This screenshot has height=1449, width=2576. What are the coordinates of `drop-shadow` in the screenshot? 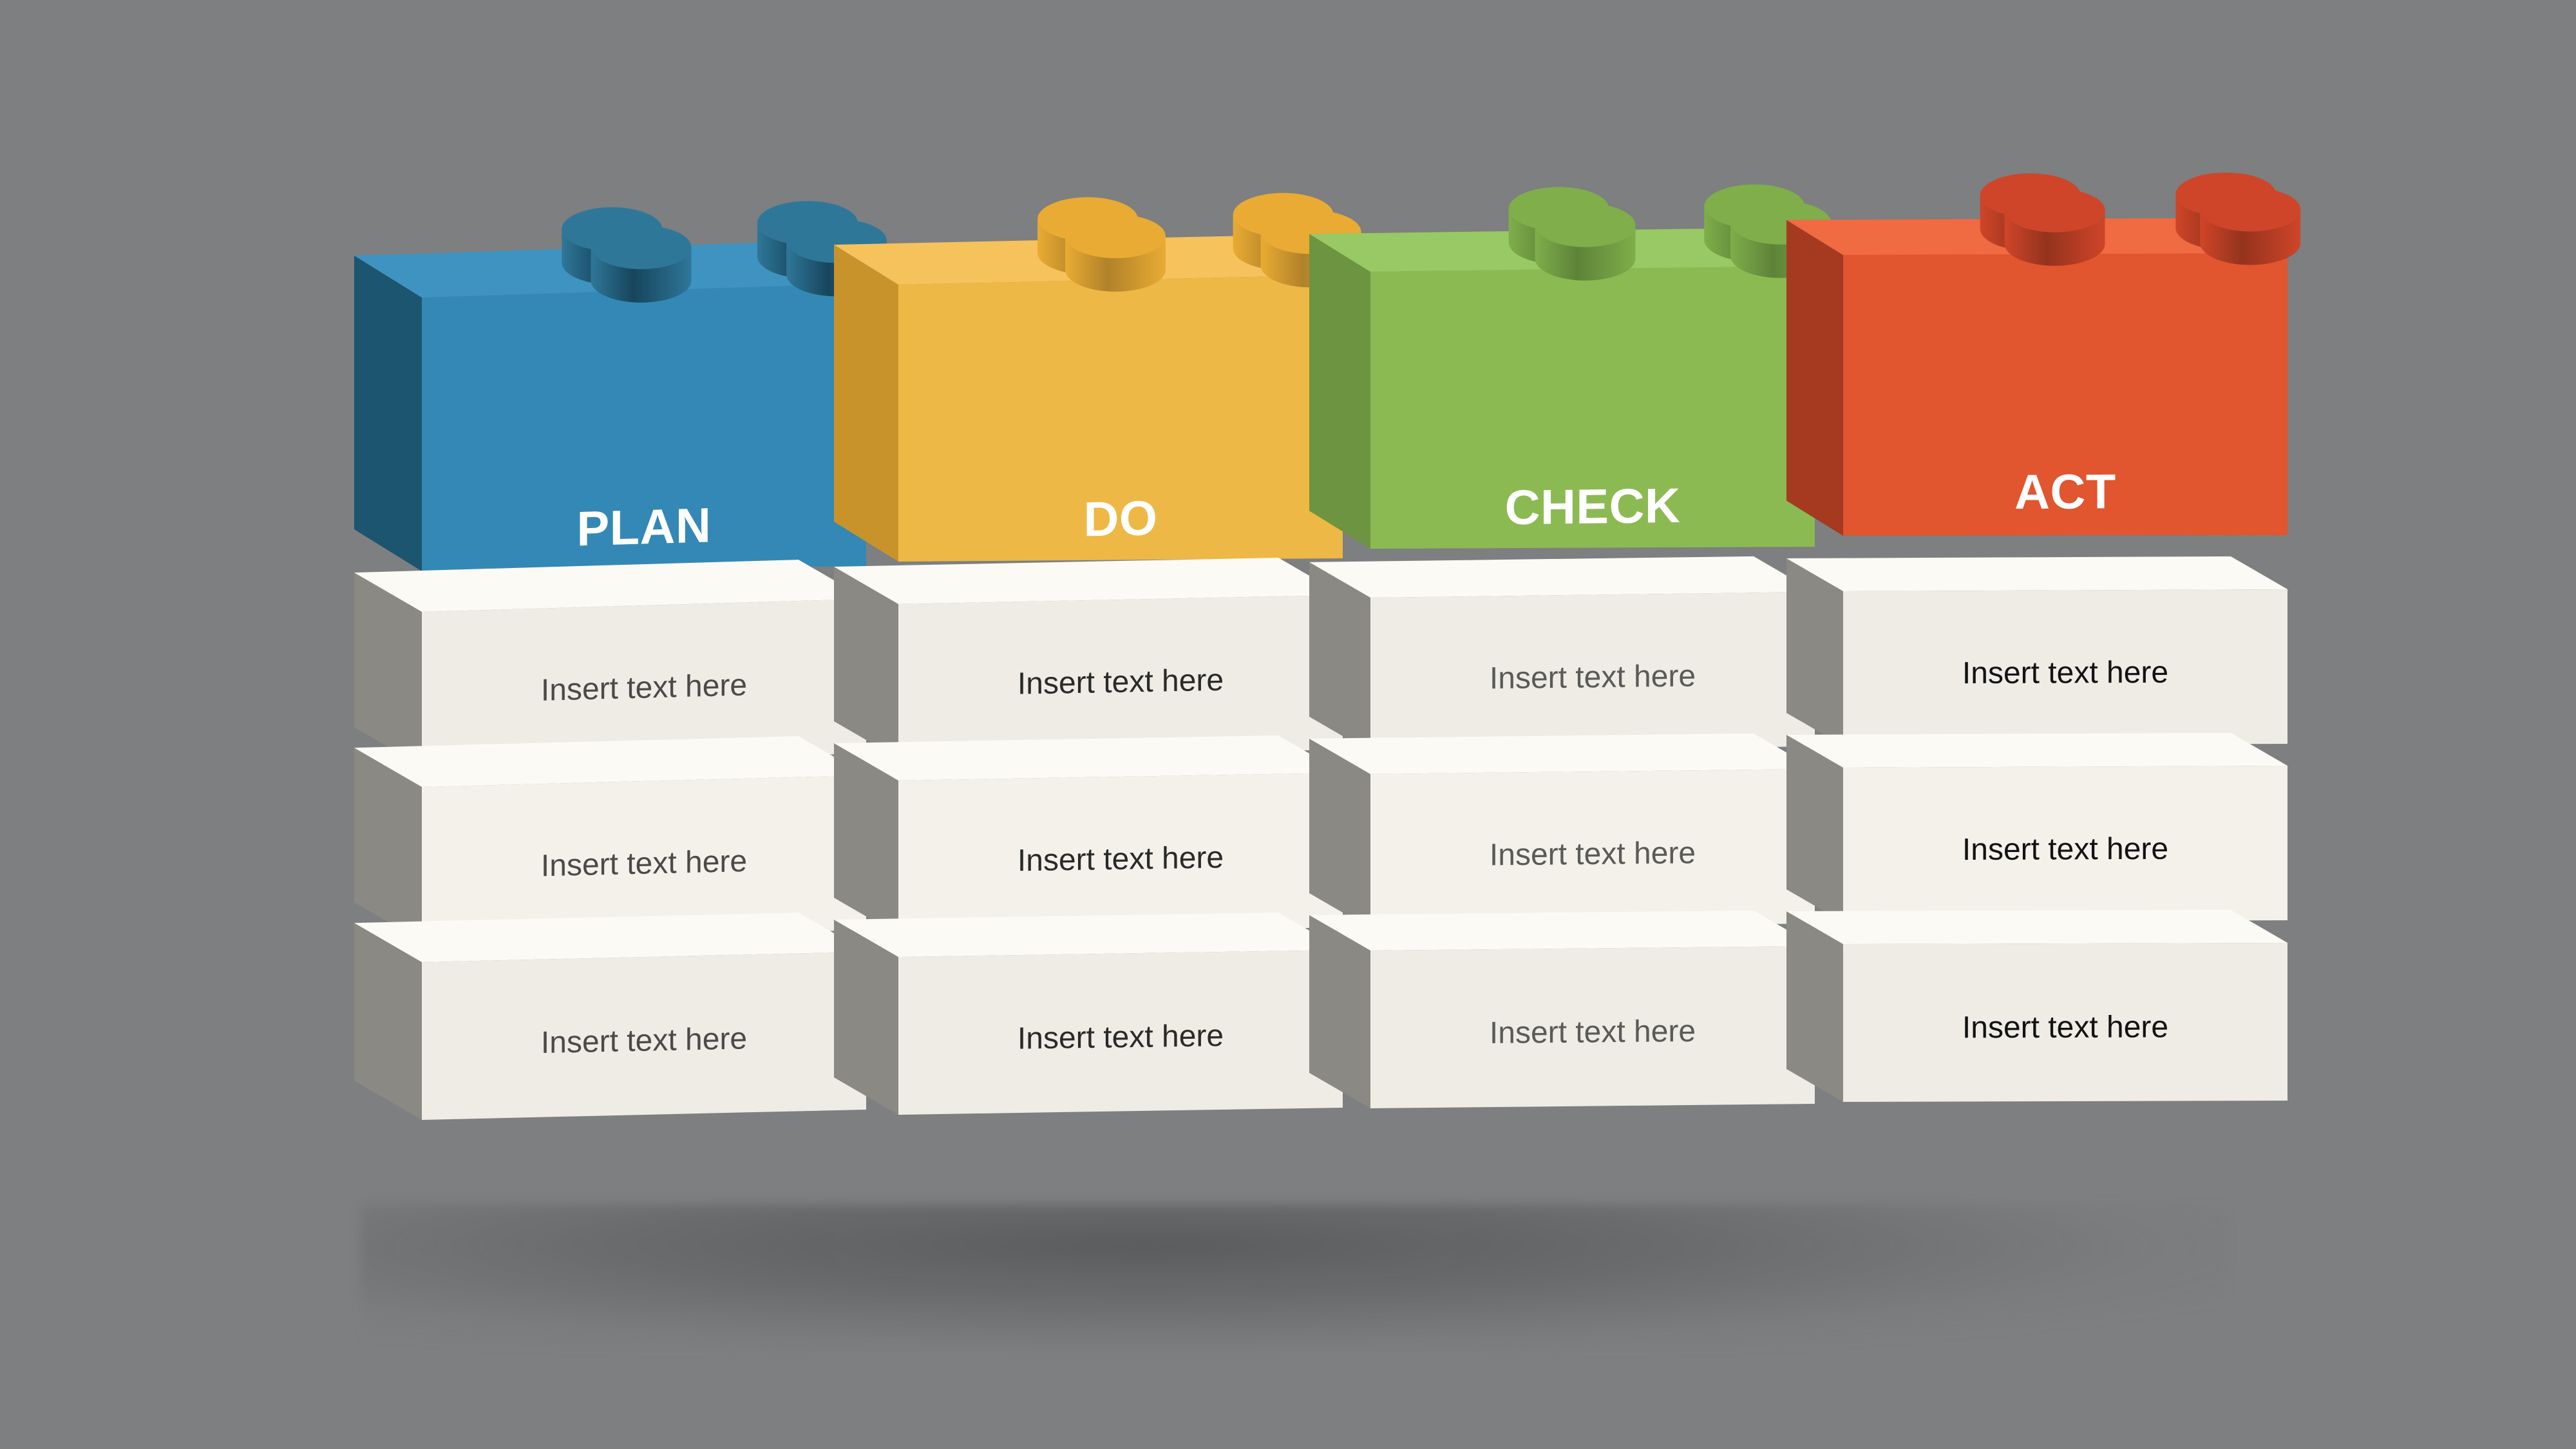 It's located at (1294, 1278).